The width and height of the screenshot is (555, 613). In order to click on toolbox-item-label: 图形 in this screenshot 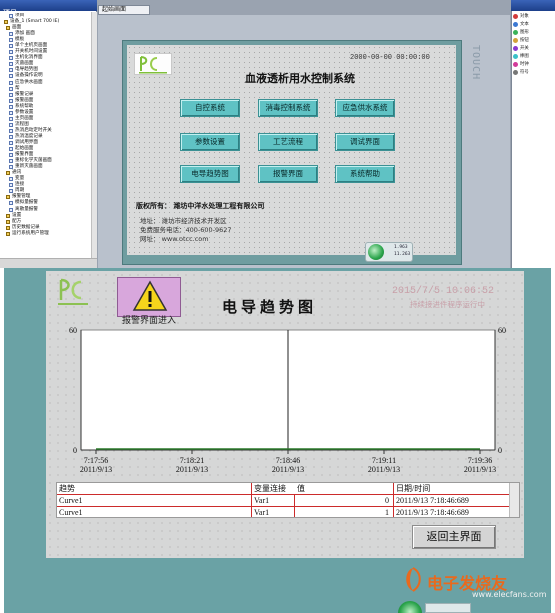, I will do `click(524, 32)`.